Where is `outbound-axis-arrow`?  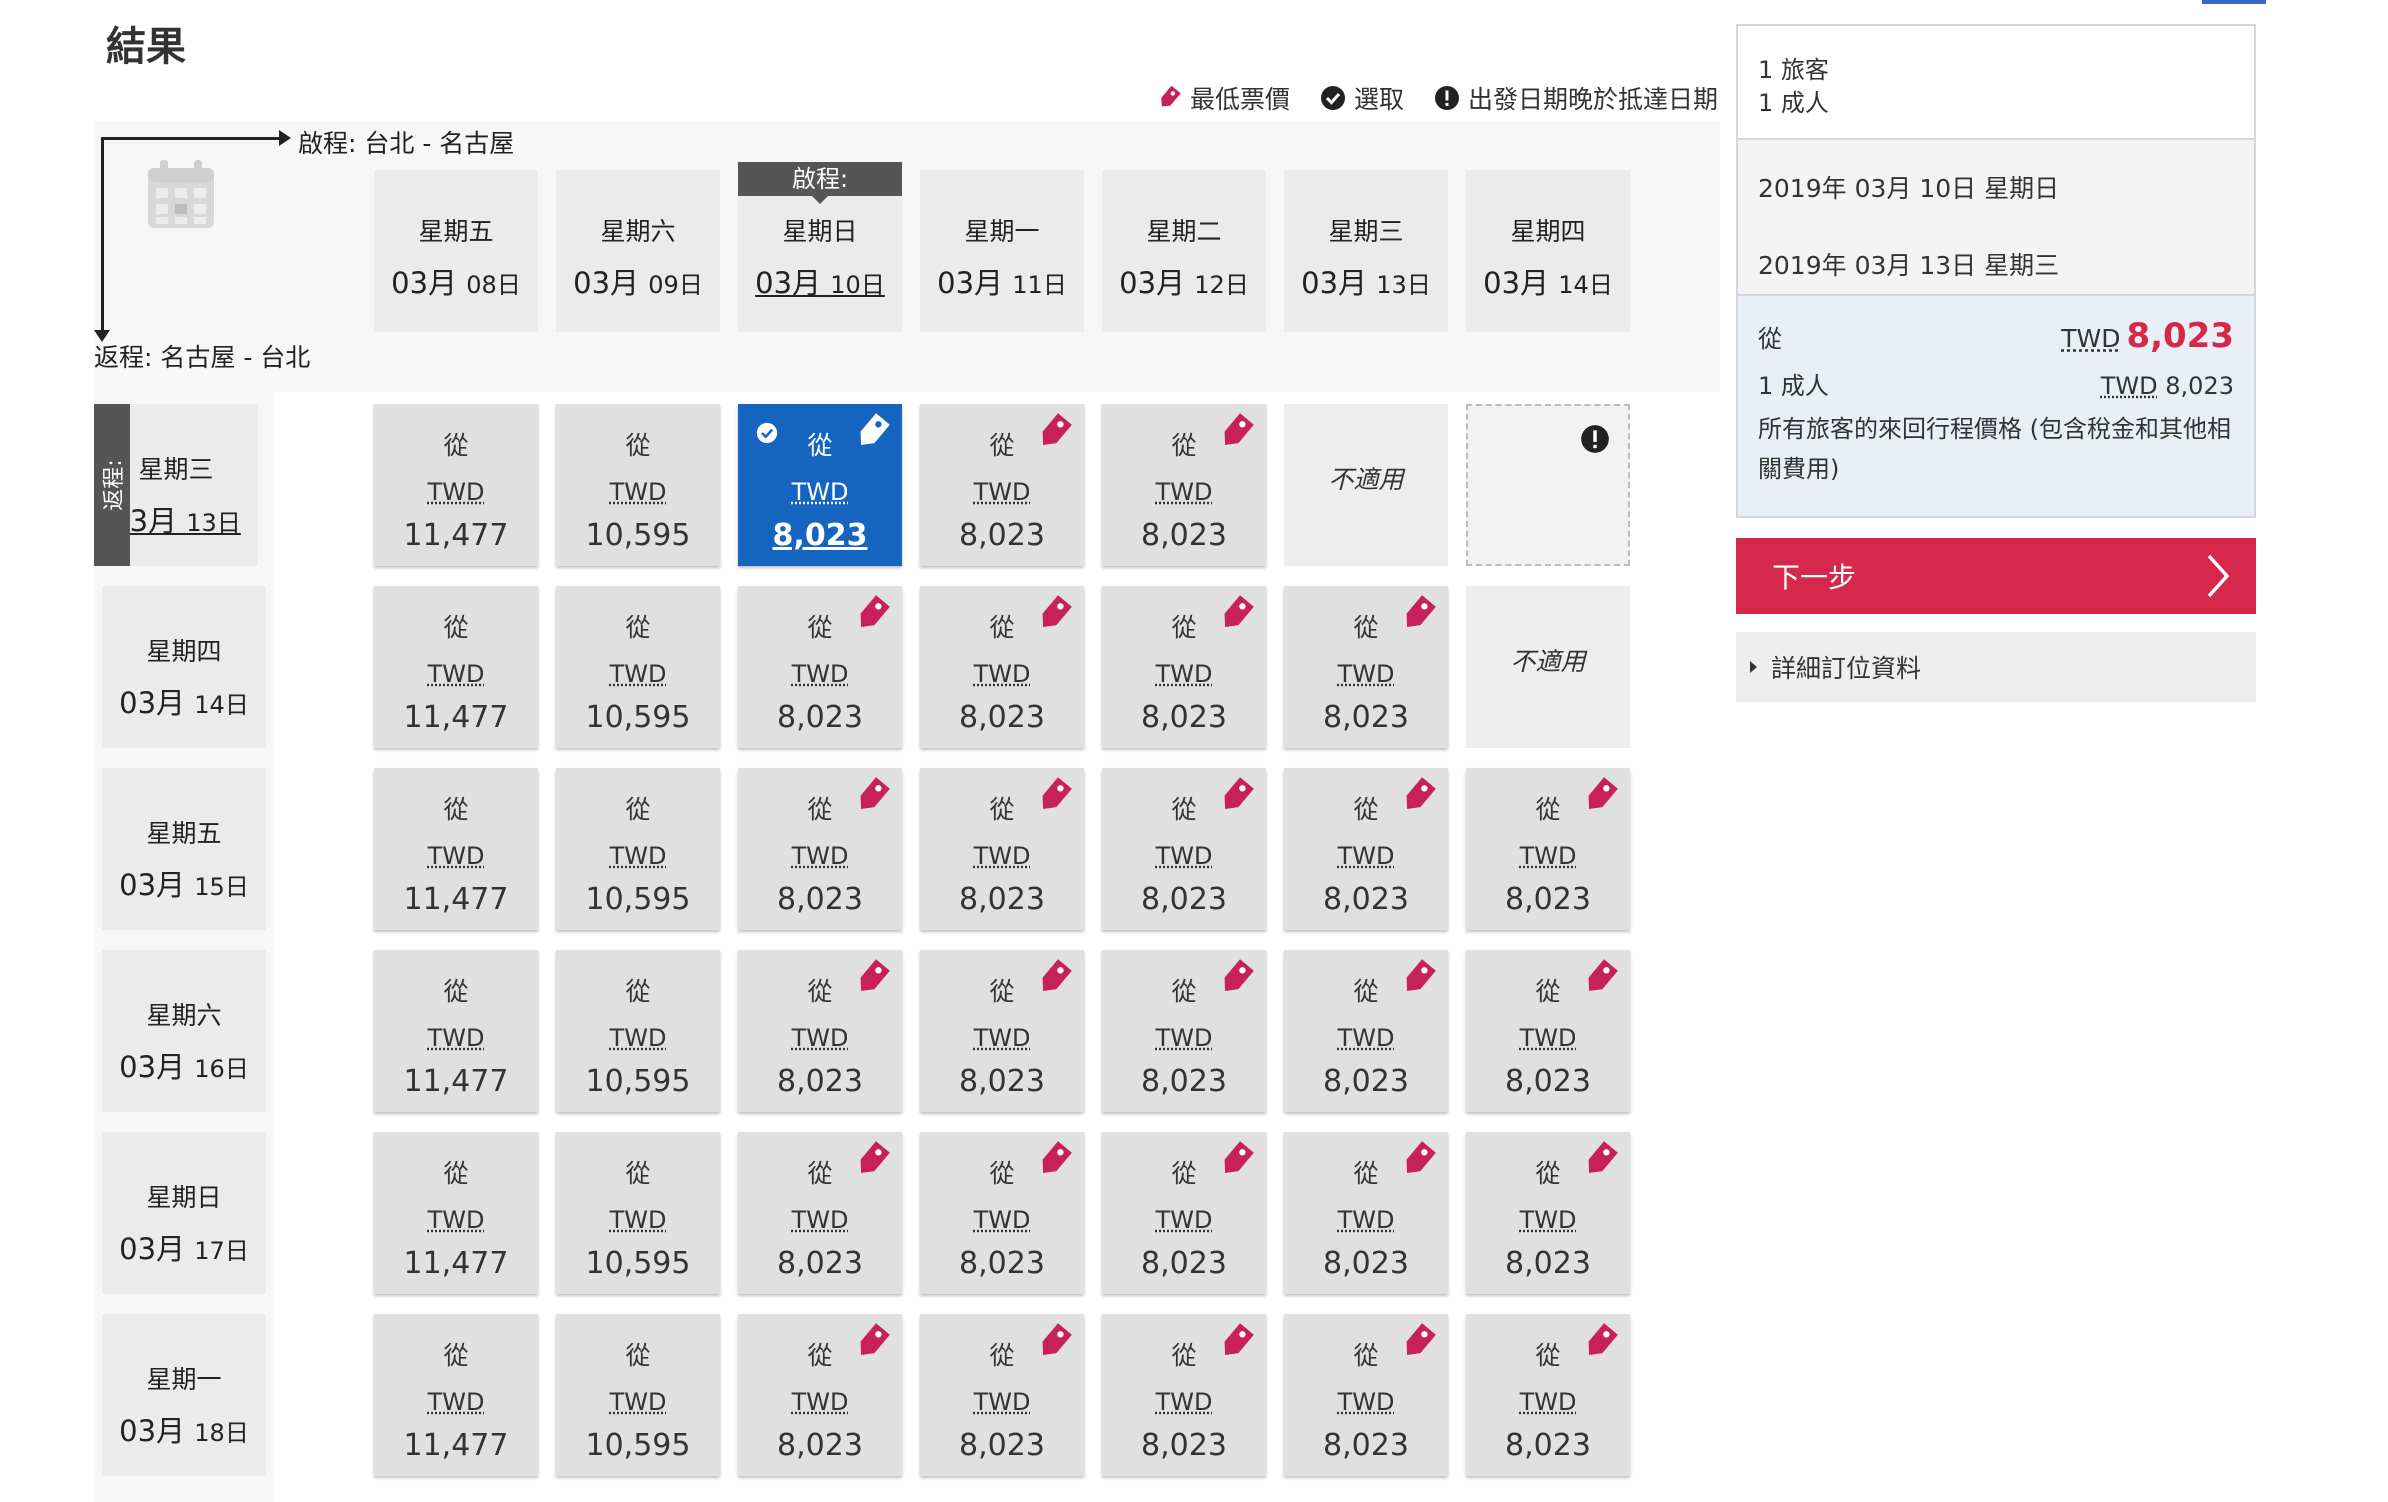 outbound-axis-arrow is located at coordinates (196, 138).